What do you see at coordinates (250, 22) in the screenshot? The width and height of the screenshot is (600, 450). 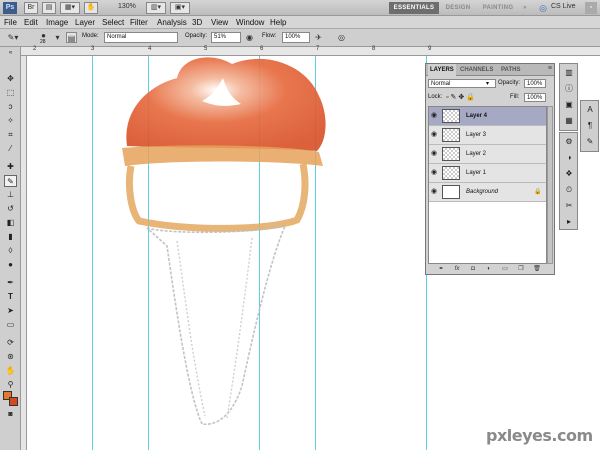 I see `menu-window: Window` at bounding box center [250, 22].